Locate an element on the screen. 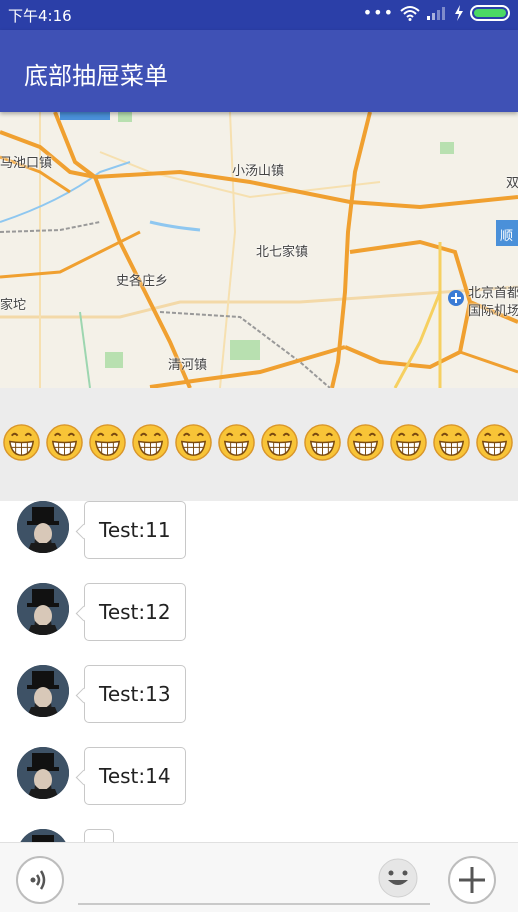 The image size is (518, 912). message-bubble: Test:13 is located at coordinates (135, 694).